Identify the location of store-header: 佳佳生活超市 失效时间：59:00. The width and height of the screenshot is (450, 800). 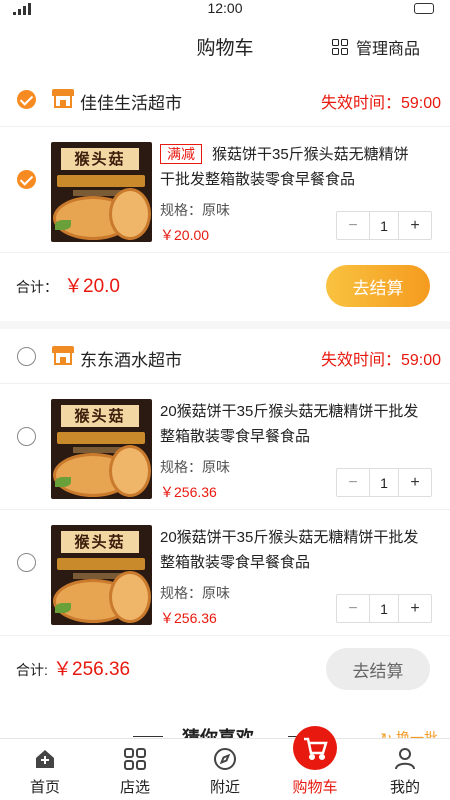
(225, 99).